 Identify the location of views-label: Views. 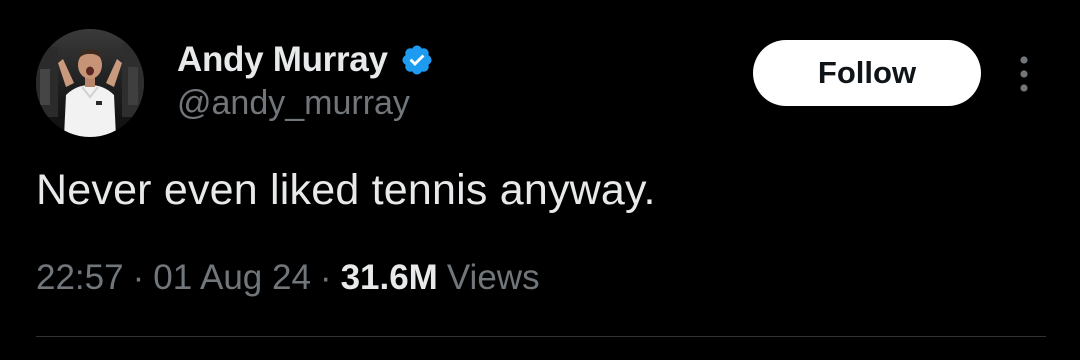
(493, 278).